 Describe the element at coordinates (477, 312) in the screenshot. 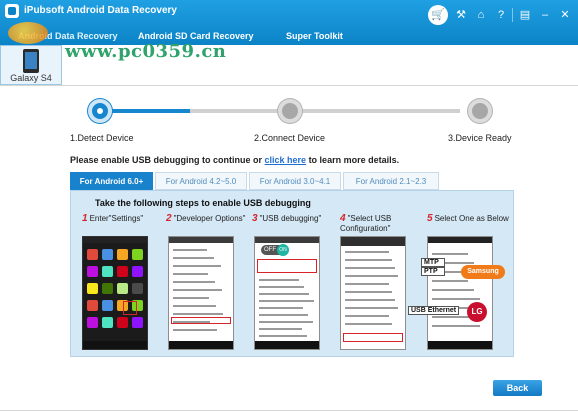

I see `lg-badge: LG` at that location.